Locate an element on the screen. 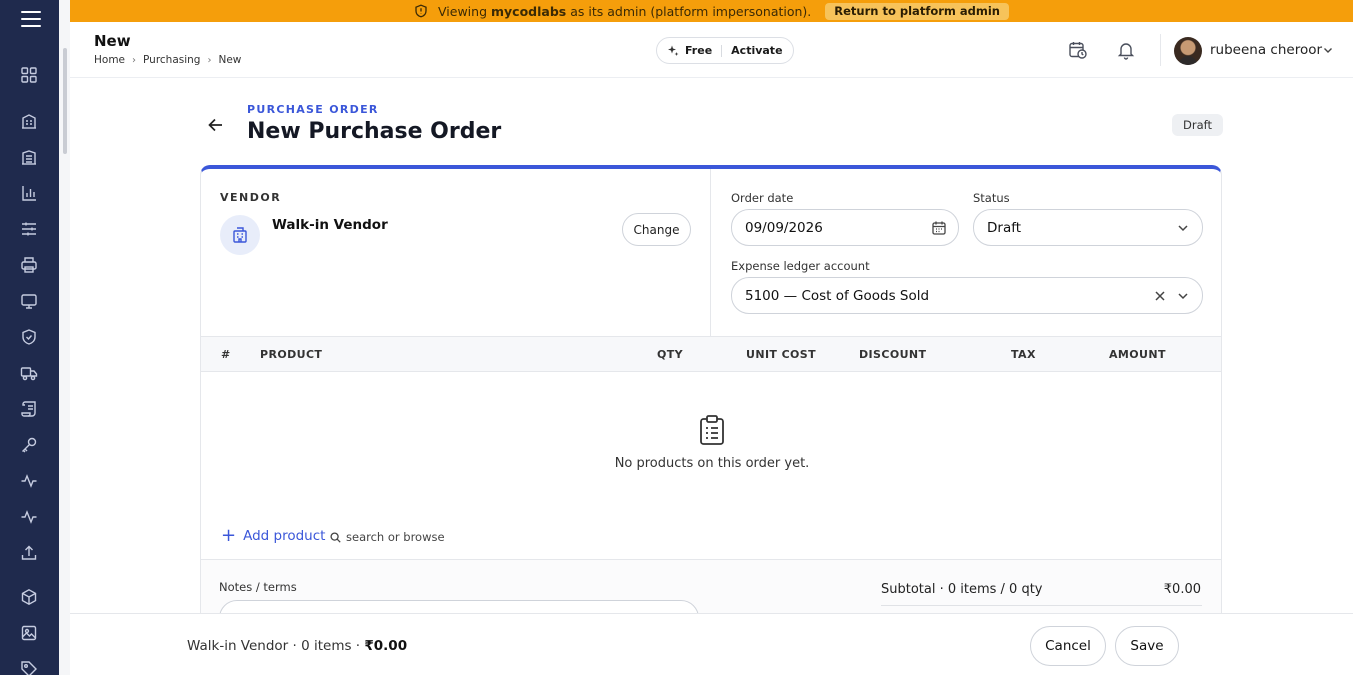 The height and width of the screenshot is (675, 1353). sidebar is located at coordinates (29, 337).